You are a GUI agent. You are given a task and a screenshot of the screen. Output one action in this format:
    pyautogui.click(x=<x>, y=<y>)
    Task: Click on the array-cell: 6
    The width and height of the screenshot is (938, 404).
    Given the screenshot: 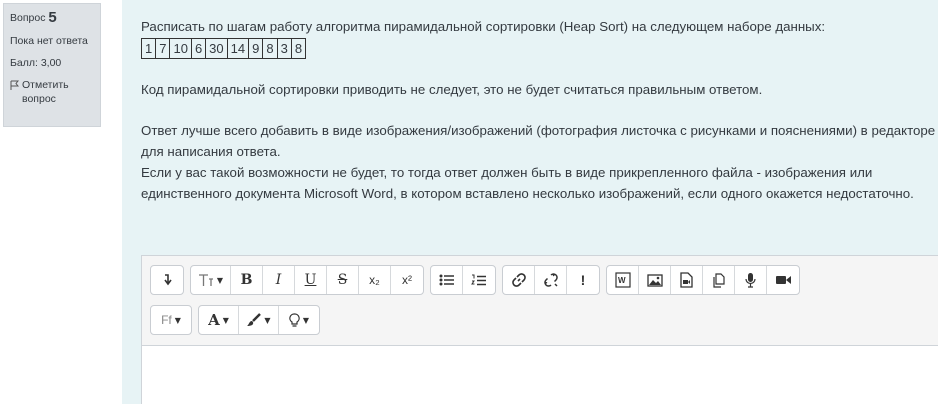 What is the action you would take?
    pyautogui.click(x=198, y=48)
    